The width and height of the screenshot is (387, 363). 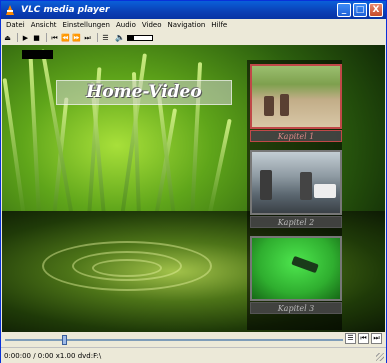 I want to click on black-overlay-block, so click(x=37, y=54).